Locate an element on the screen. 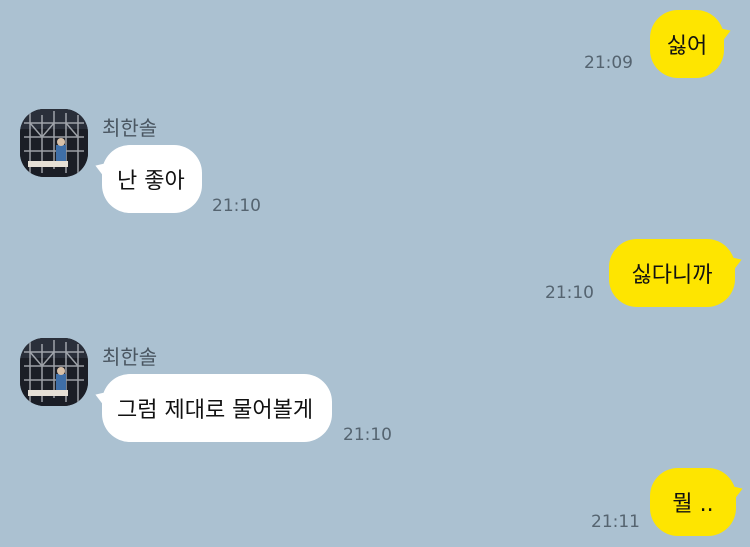 Image resolution: width=750 pixels, height=547 pixels. message-text: 그럼 제대로 물어볼게 is located at coordinates (215, 410).